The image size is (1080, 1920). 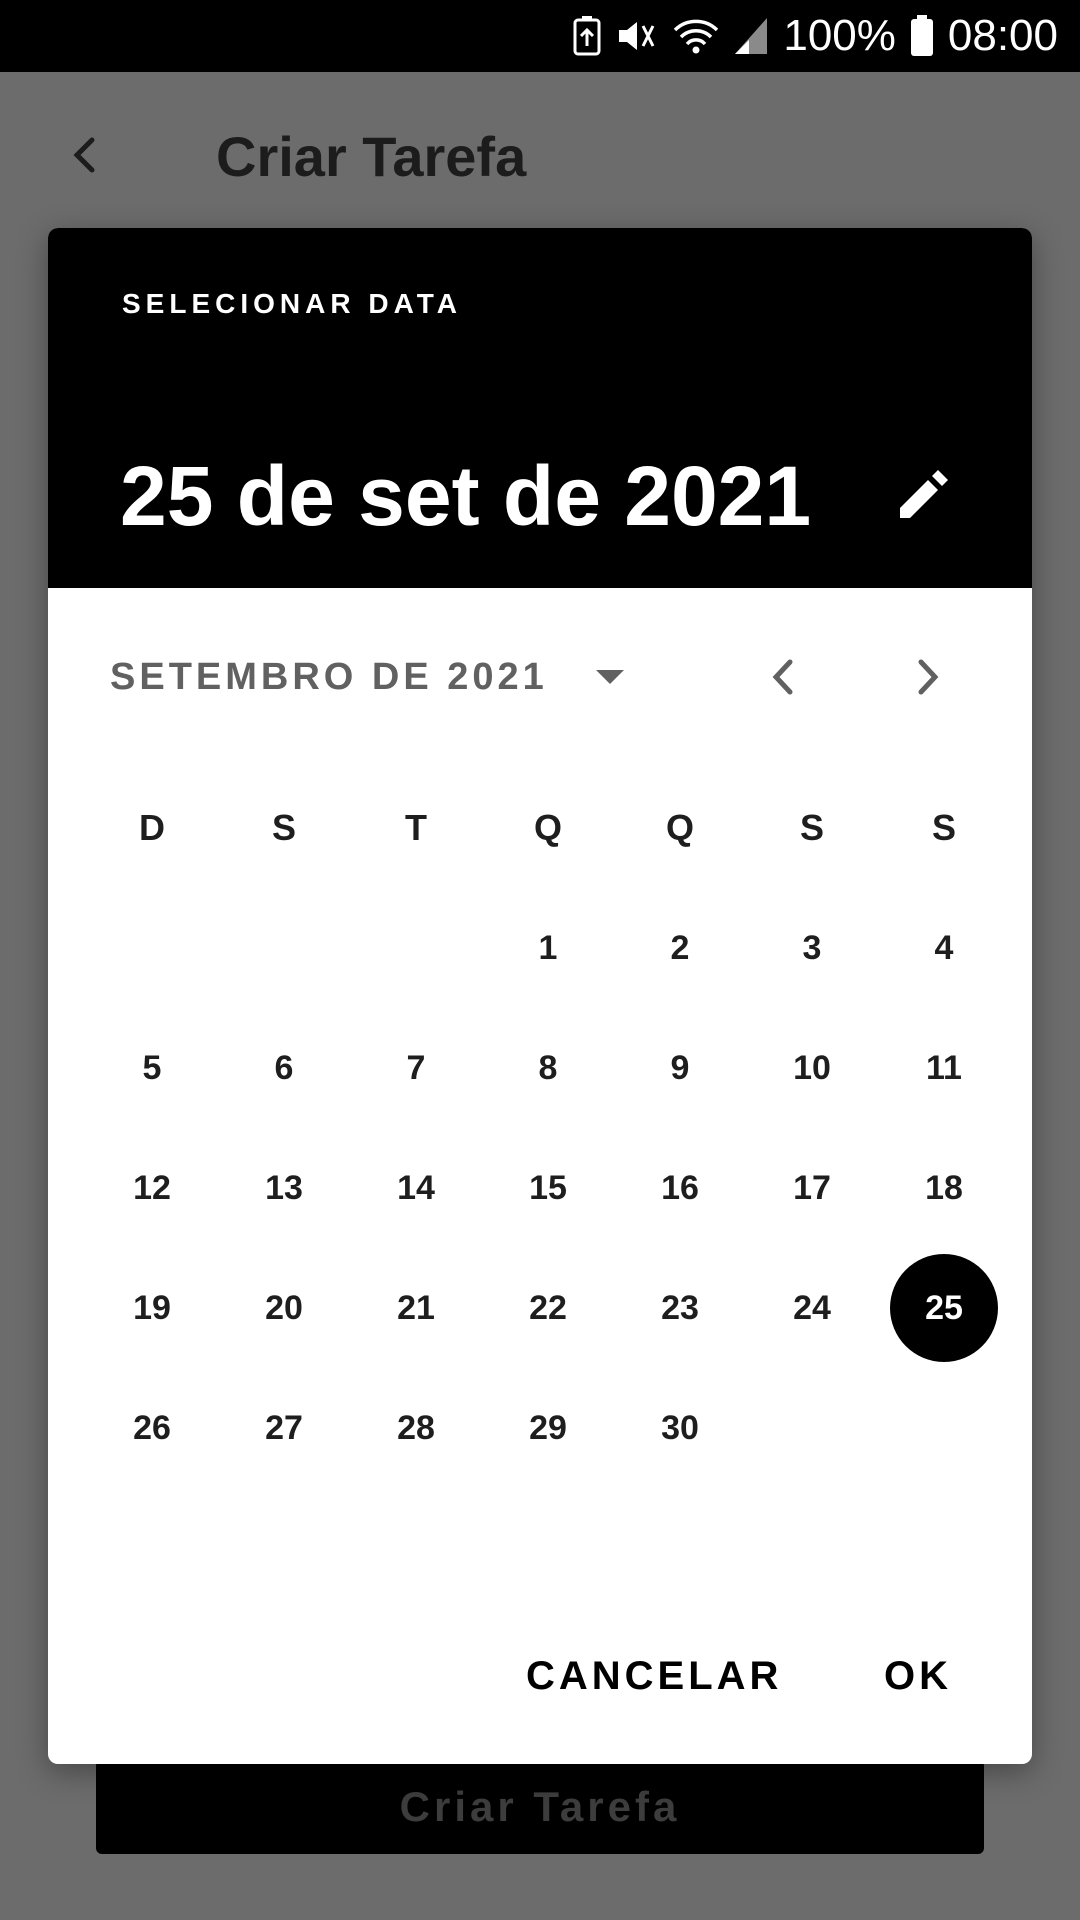 I want to click on day-cell: 30, so click(x=680, y=1428).